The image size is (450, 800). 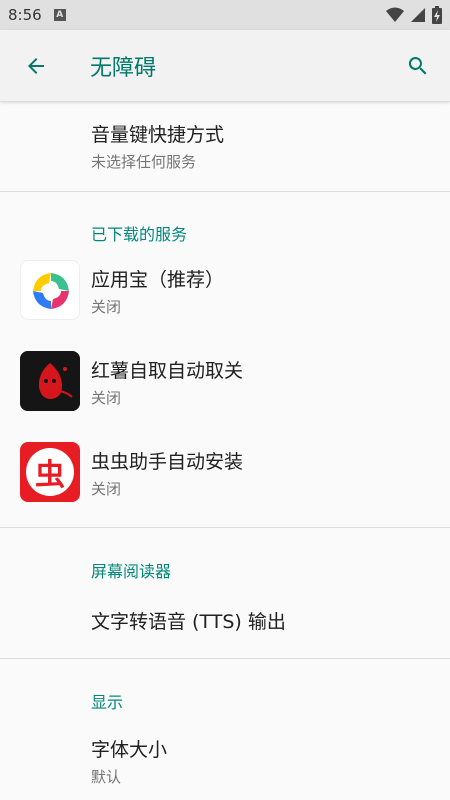 I want to click on section-header-downloaded: 已下载的服务, so click(x=139, y=234).